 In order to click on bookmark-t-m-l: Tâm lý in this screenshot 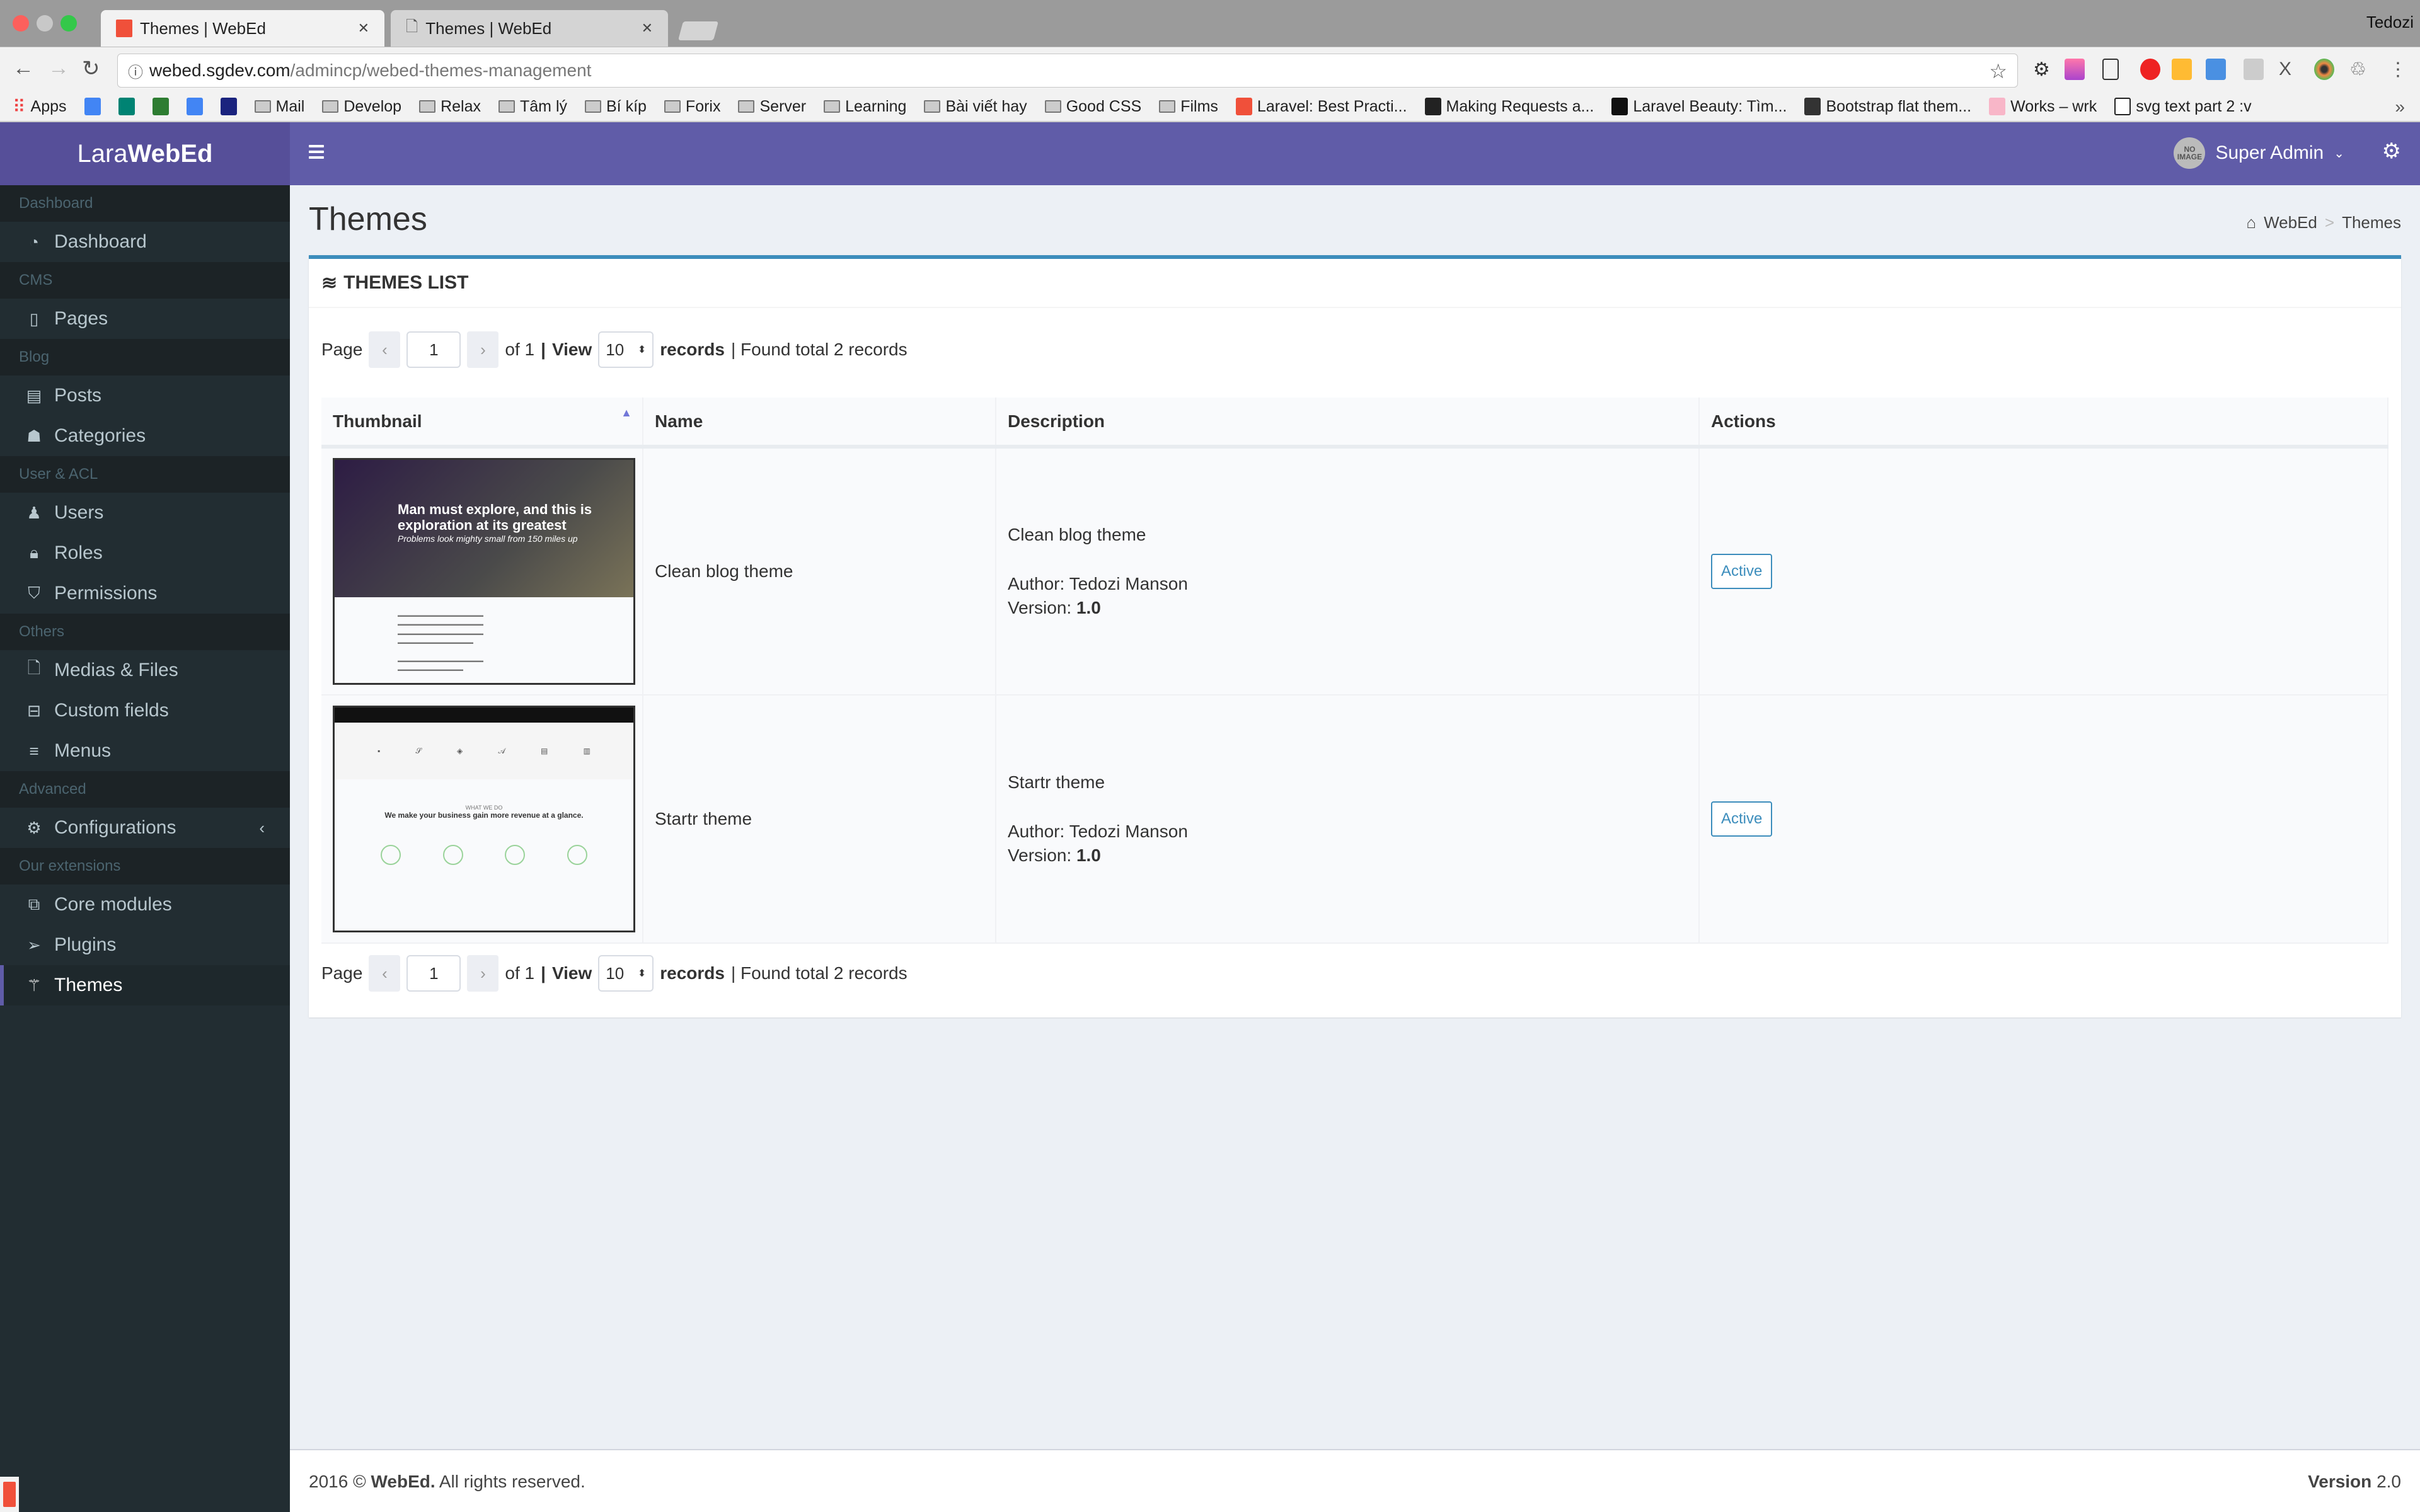, I will do `click(532, 107)`.